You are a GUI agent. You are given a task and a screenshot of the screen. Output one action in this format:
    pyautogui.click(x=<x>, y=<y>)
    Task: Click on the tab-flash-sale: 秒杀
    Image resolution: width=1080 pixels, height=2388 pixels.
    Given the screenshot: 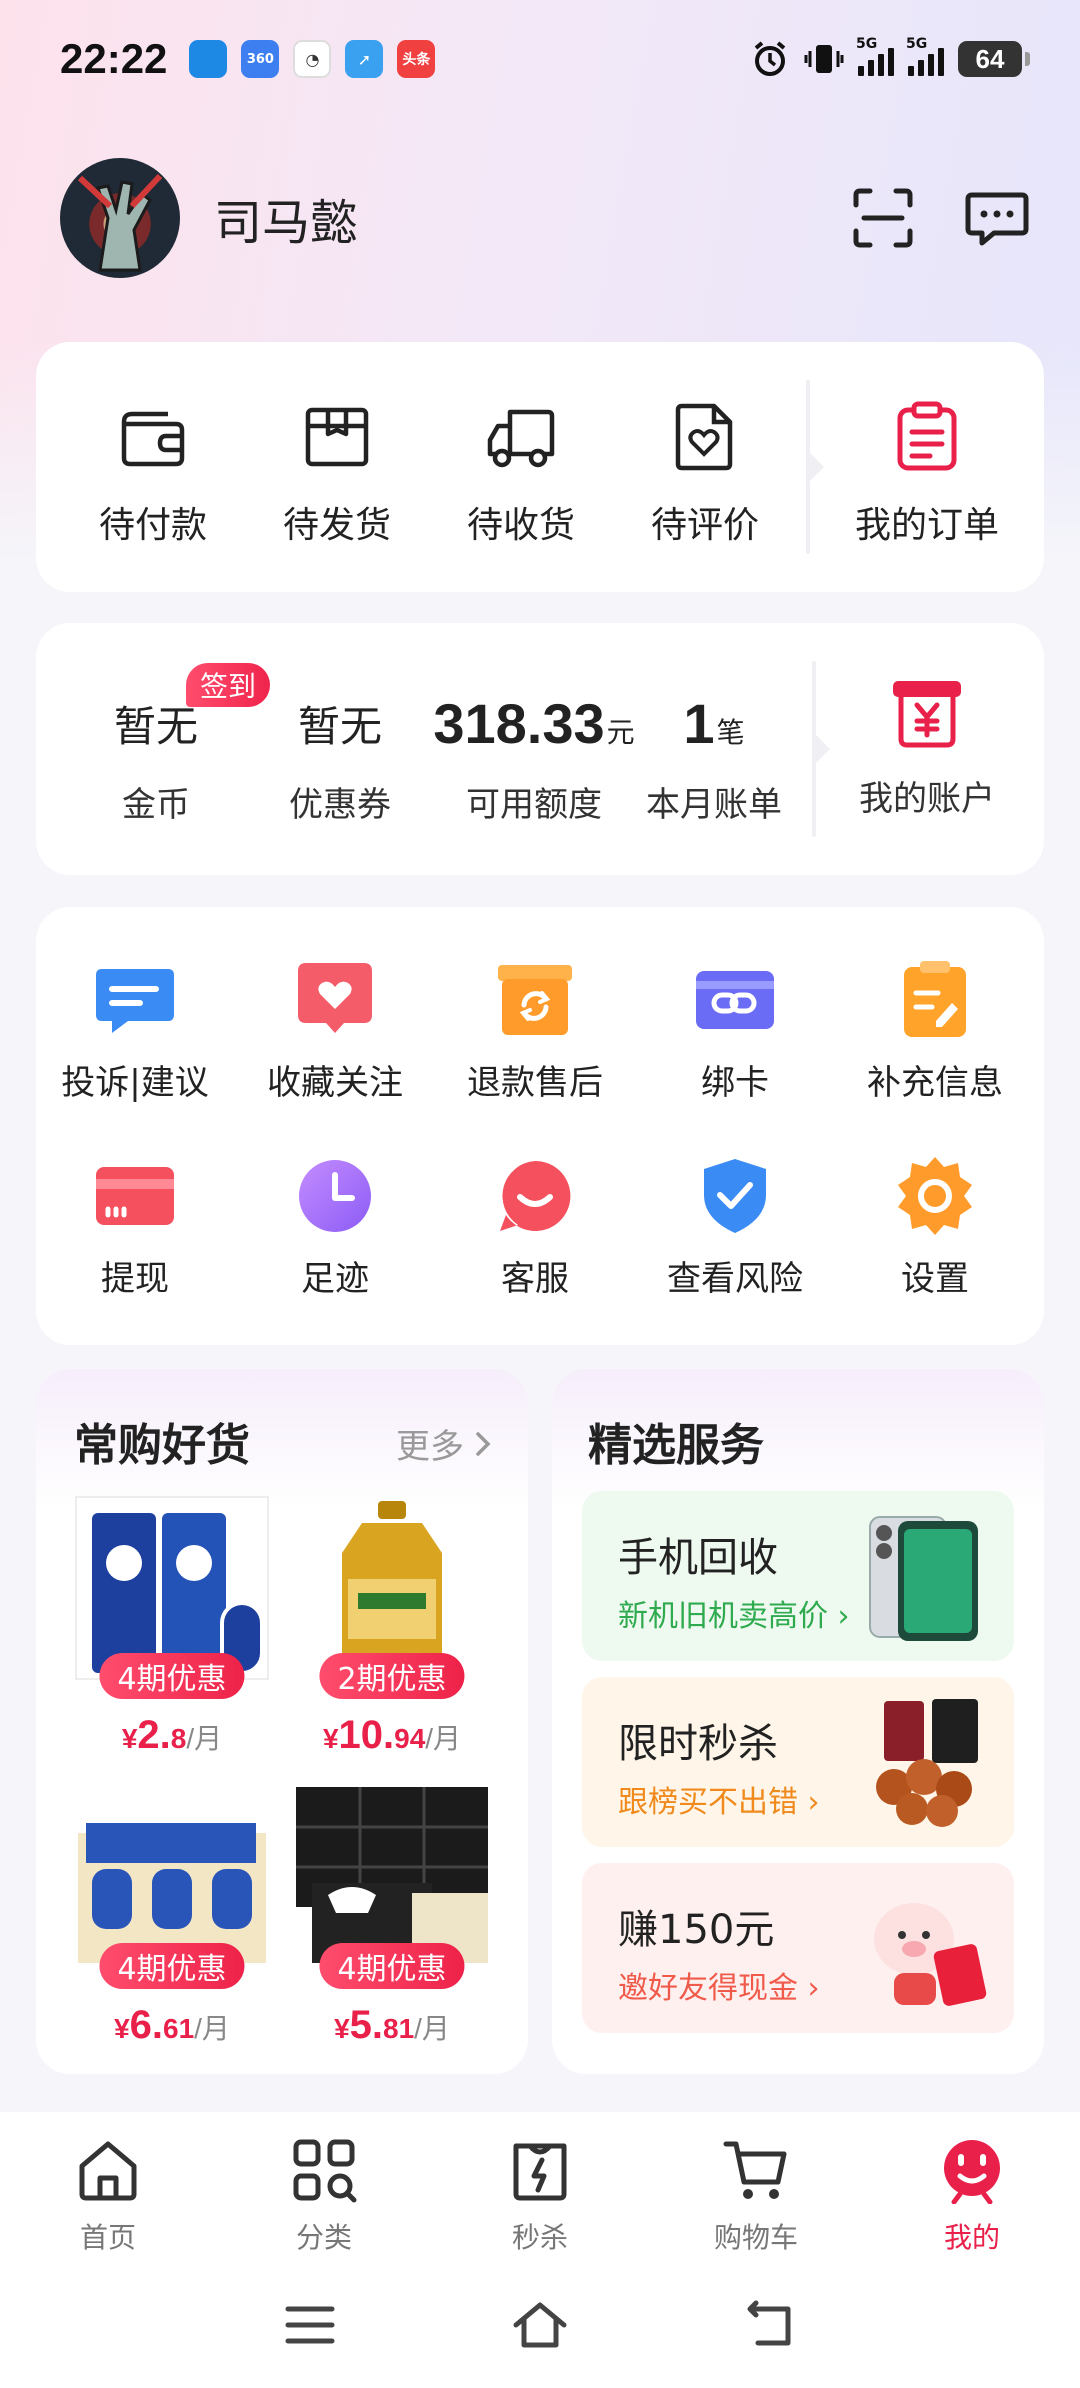 What is the action you would take?
    pyautogui.click(x=540, y=2187)
    